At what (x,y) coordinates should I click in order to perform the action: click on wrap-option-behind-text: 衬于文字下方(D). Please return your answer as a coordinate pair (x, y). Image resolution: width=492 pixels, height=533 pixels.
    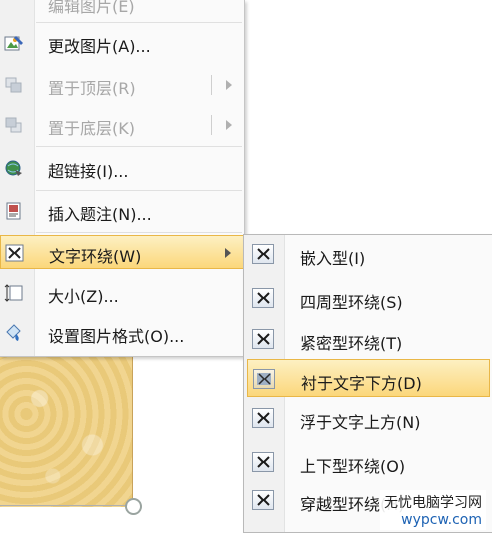
    Looking at the image, I should click on (368, 378).